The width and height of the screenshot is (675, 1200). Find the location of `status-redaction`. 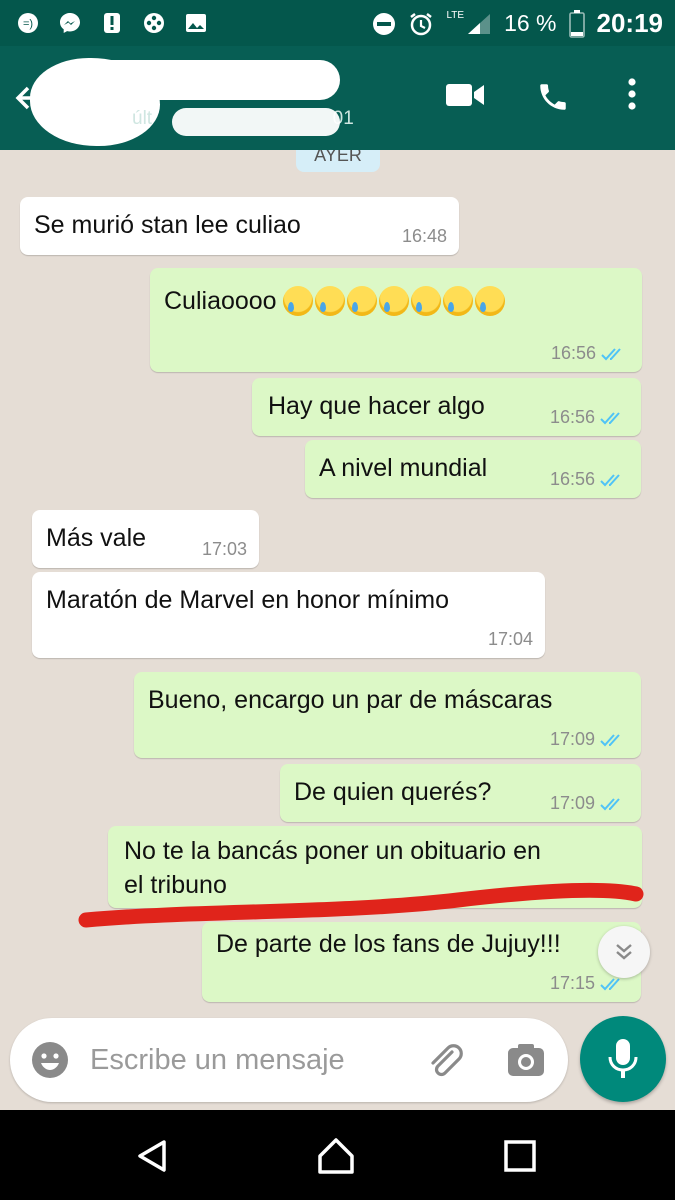

status-redaction is located at coordinates (256, 122).